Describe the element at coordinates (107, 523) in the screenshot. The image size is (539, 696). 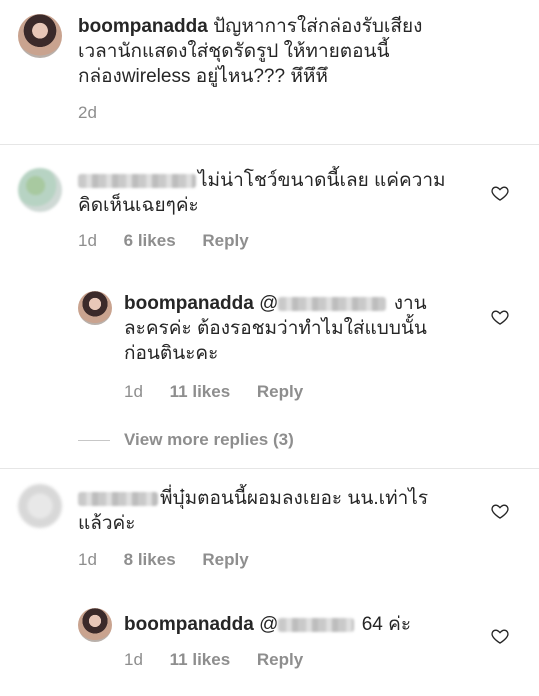
I see `comment-text-line2: แล้วค่ะ` at that location.